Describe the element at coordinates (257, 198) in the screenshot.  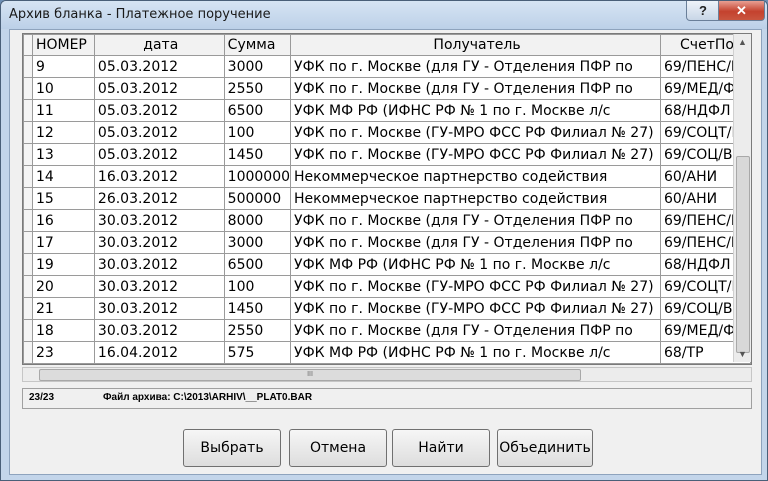
I see `cell-sum: 500000` at that location.